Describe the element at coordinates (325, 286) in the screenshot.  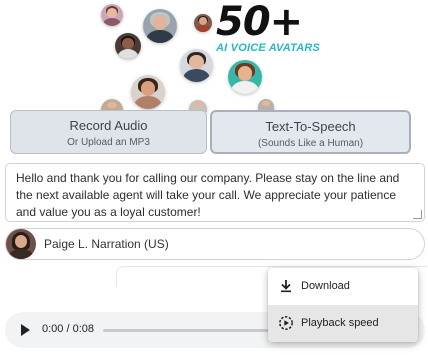
I see `menu-item-label: Download` at that location.